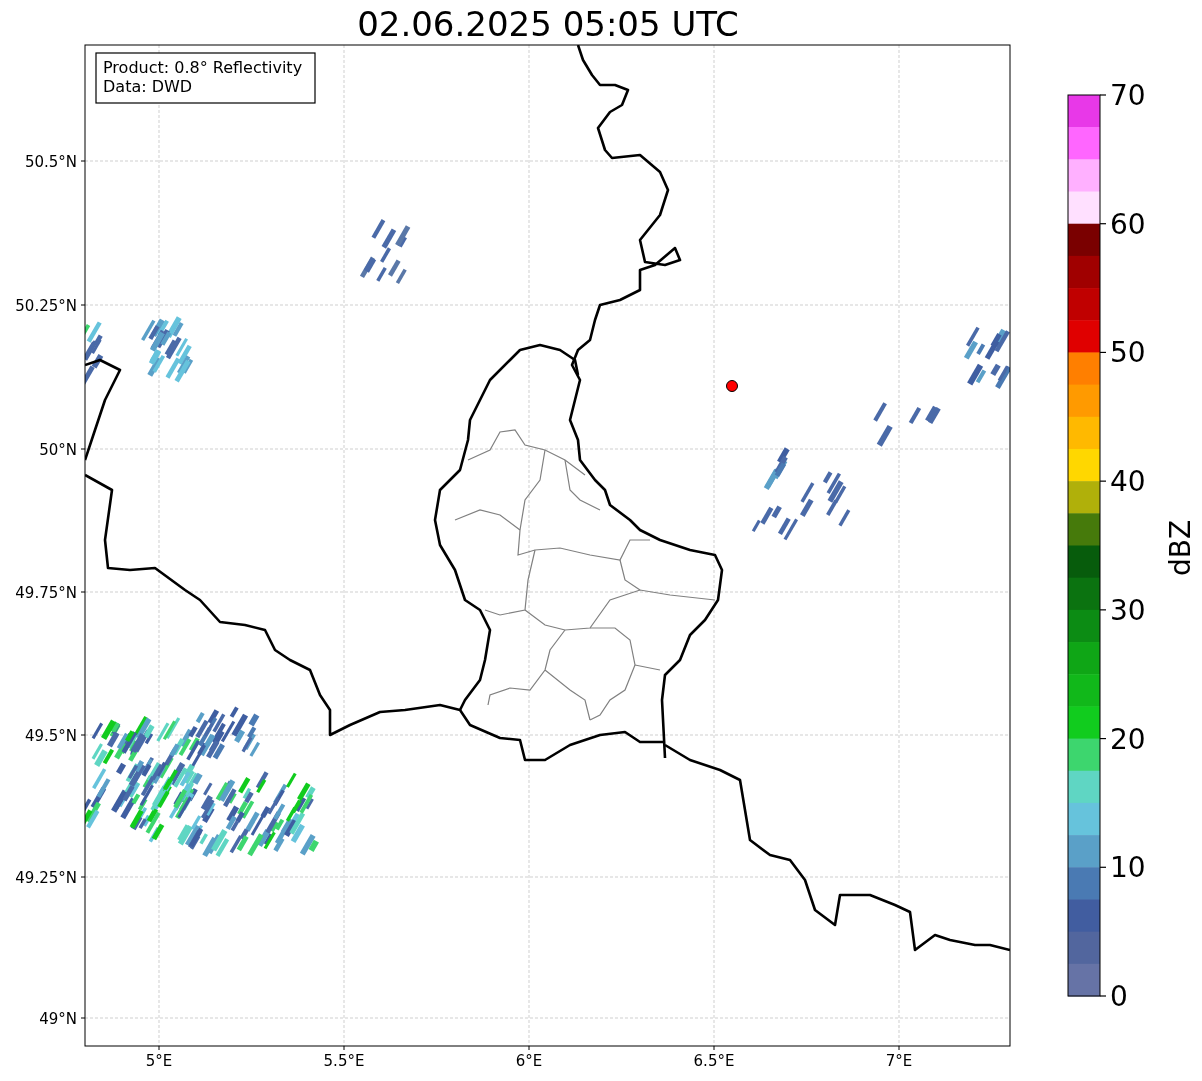 The width and height of the screenshot is (1202, 1081). I want to click on radar-site-marker, so click(732, 386).